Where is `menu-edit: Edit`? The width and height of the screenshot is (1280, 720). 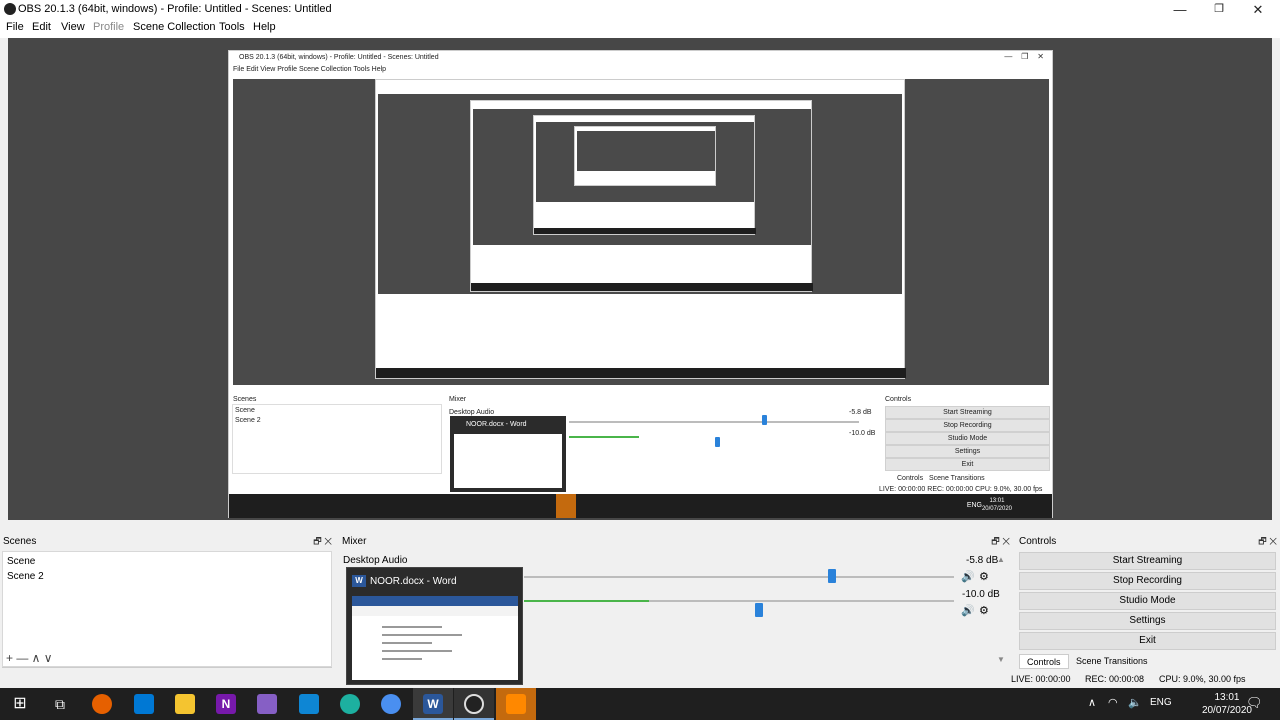 menu-edit: Edit is located at coordinates (41, 27).